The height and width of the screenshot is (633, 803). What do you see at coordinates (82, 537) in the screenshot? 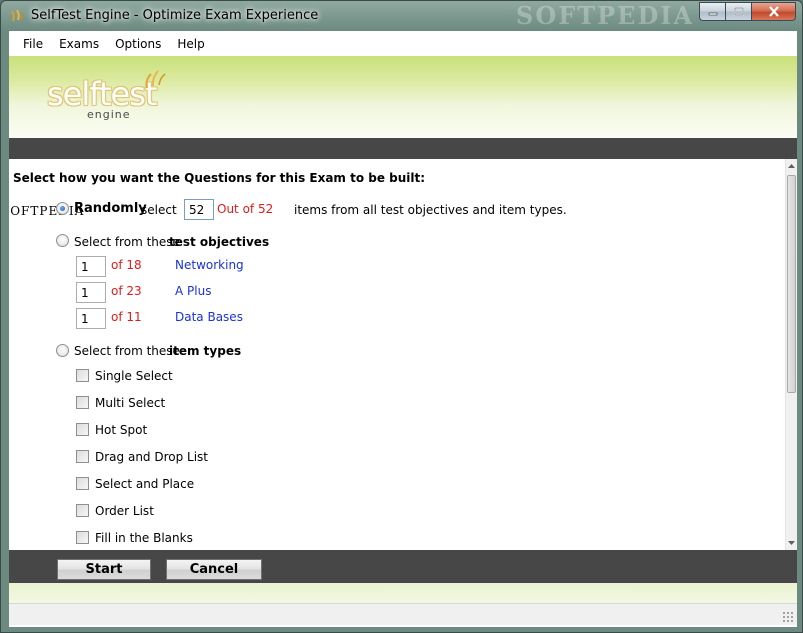
I see `checkbox-fill-in-the-blanks` at bounding box center [82, 537].